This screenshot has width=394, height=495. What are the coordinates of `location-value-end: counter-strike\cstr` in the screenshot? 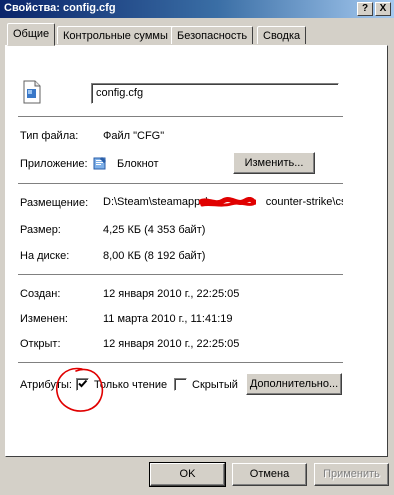 It's located at (304, 202).